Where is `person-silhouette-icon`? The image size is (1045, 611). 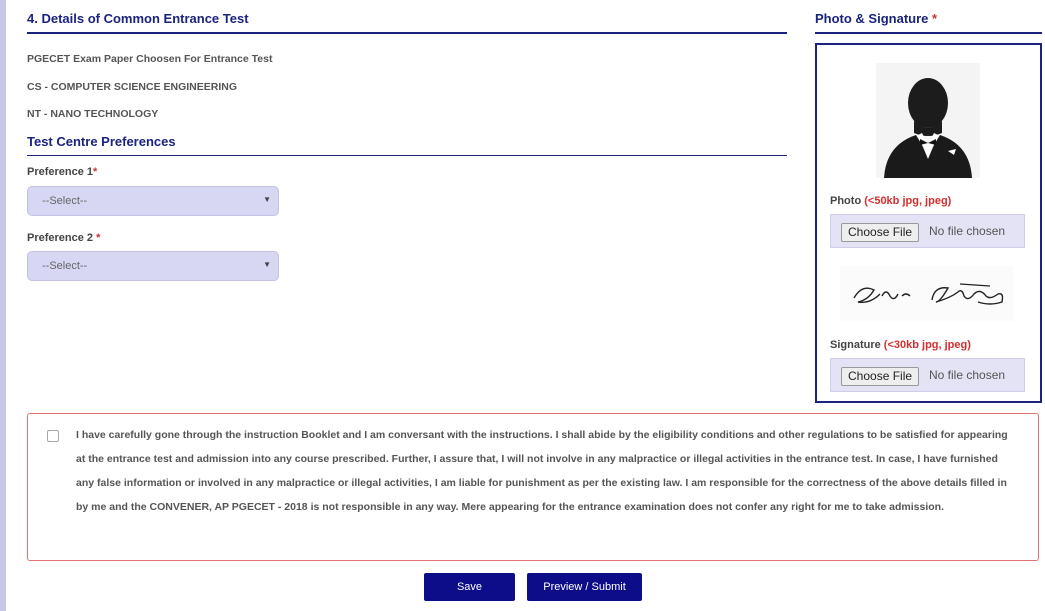 person-silhouette-icon is located at coordinates (928, 120).